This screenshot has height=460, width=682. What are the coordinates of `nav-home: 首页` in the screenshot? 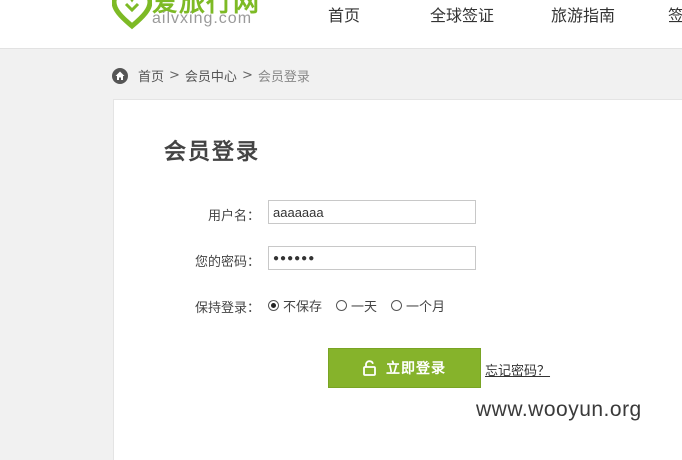 It's located at (344, 14).